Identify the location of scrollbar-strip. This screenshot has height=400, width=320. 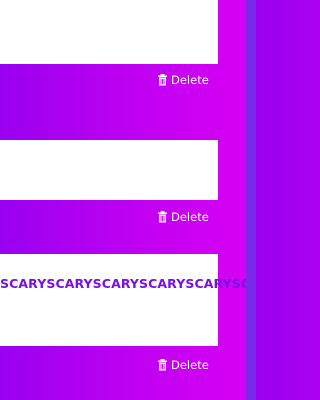
(251, 200).